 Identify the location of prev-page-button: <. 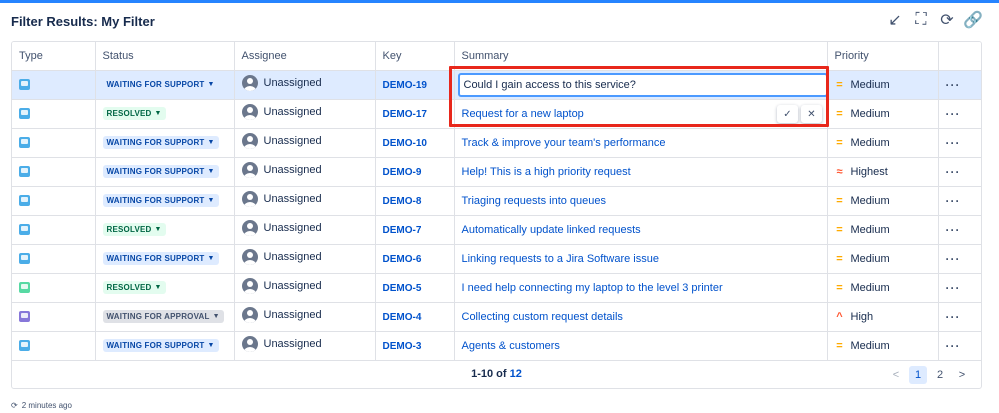
(896, 375).